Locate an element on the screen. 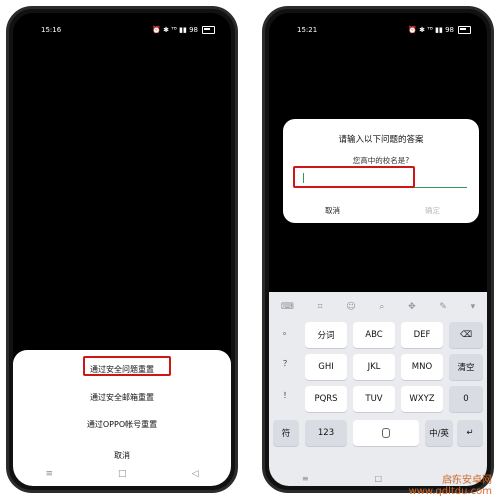 Image resolution: width=500 pixels, height=503 pixels. key-wxyz: WXYZ is located at coordinates (422, 399).